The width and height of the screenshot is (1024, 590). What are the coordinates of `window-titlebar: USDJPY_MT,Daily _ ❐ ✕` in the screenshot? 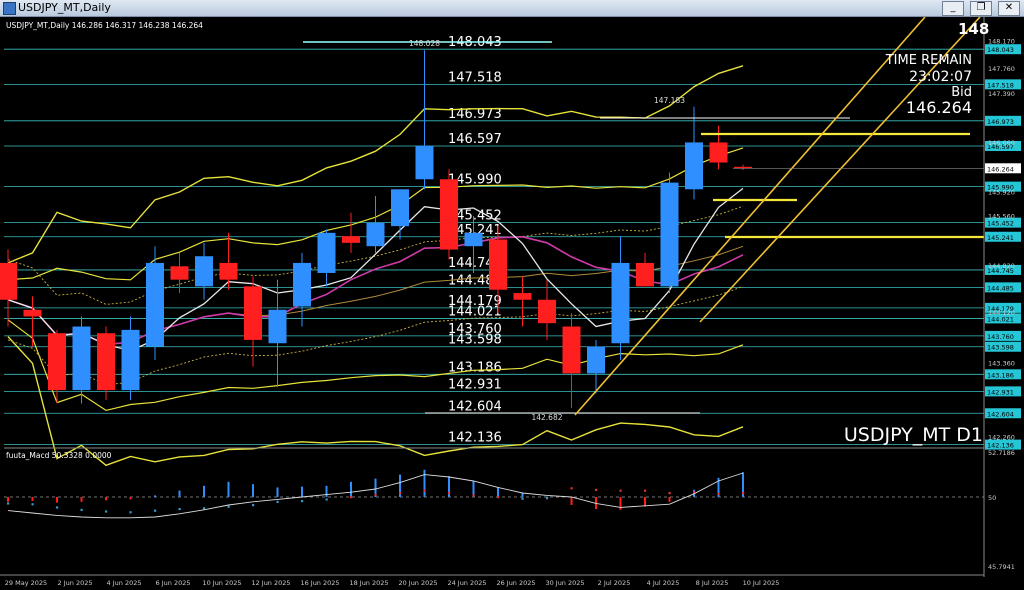 It's located at (512, 8).